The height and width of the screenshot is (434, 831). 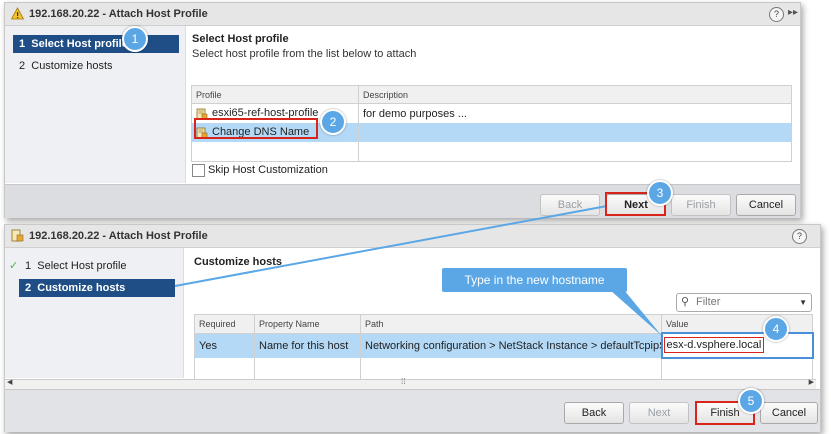 I want to click on callout-2: 2, so click(x=333, y=122).